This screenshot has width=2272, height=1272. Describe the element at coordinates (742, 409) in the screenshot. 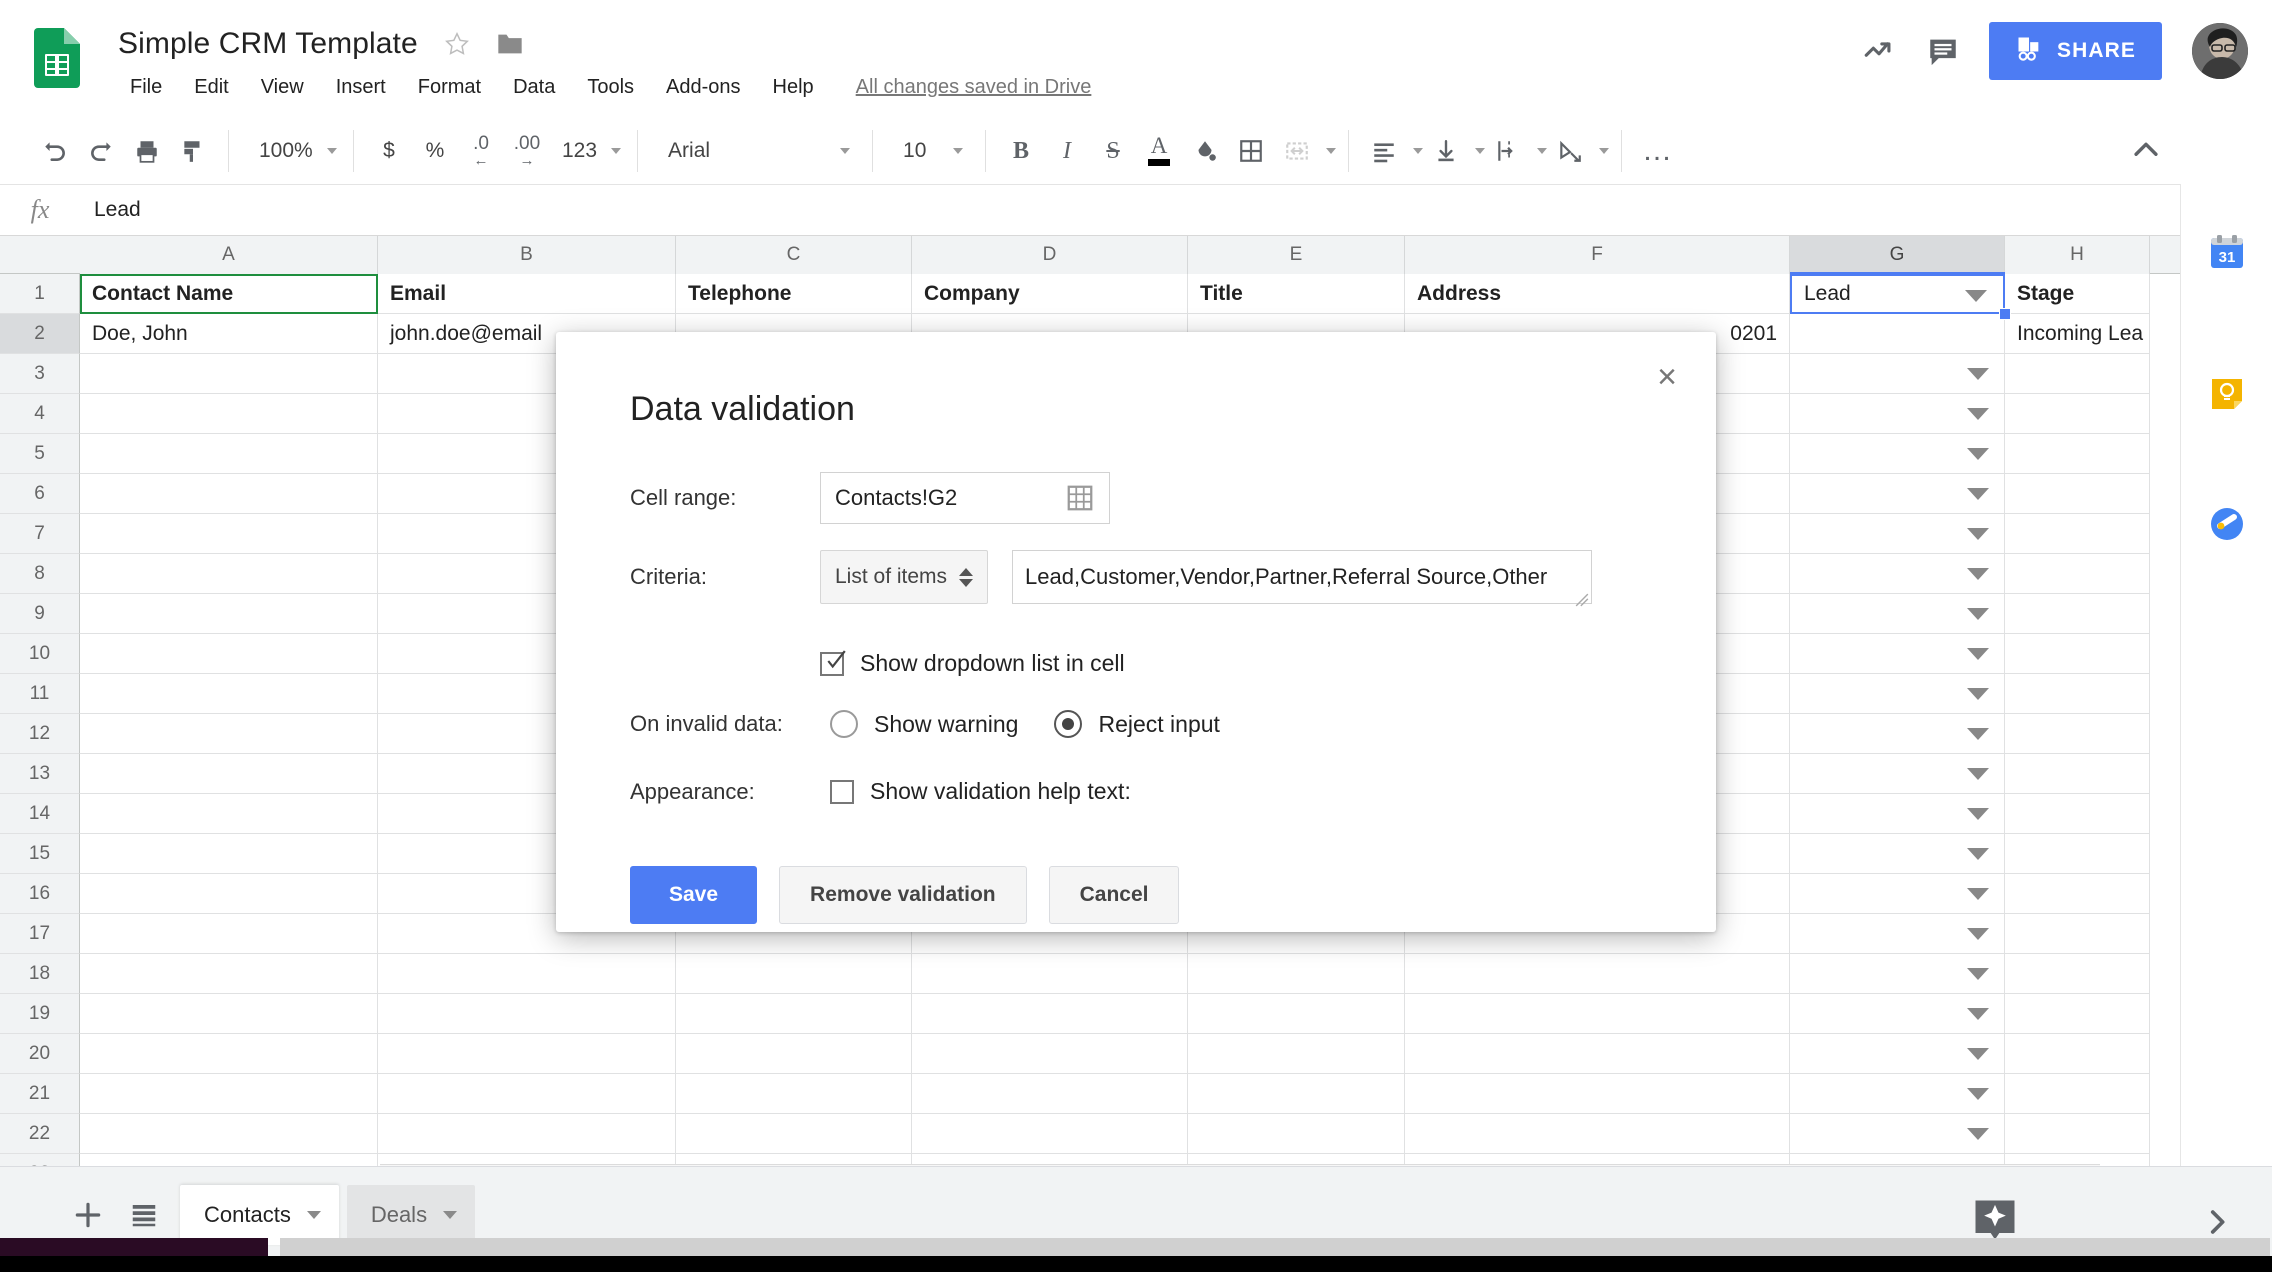

I see `dialog-title: Data validation` at that location.